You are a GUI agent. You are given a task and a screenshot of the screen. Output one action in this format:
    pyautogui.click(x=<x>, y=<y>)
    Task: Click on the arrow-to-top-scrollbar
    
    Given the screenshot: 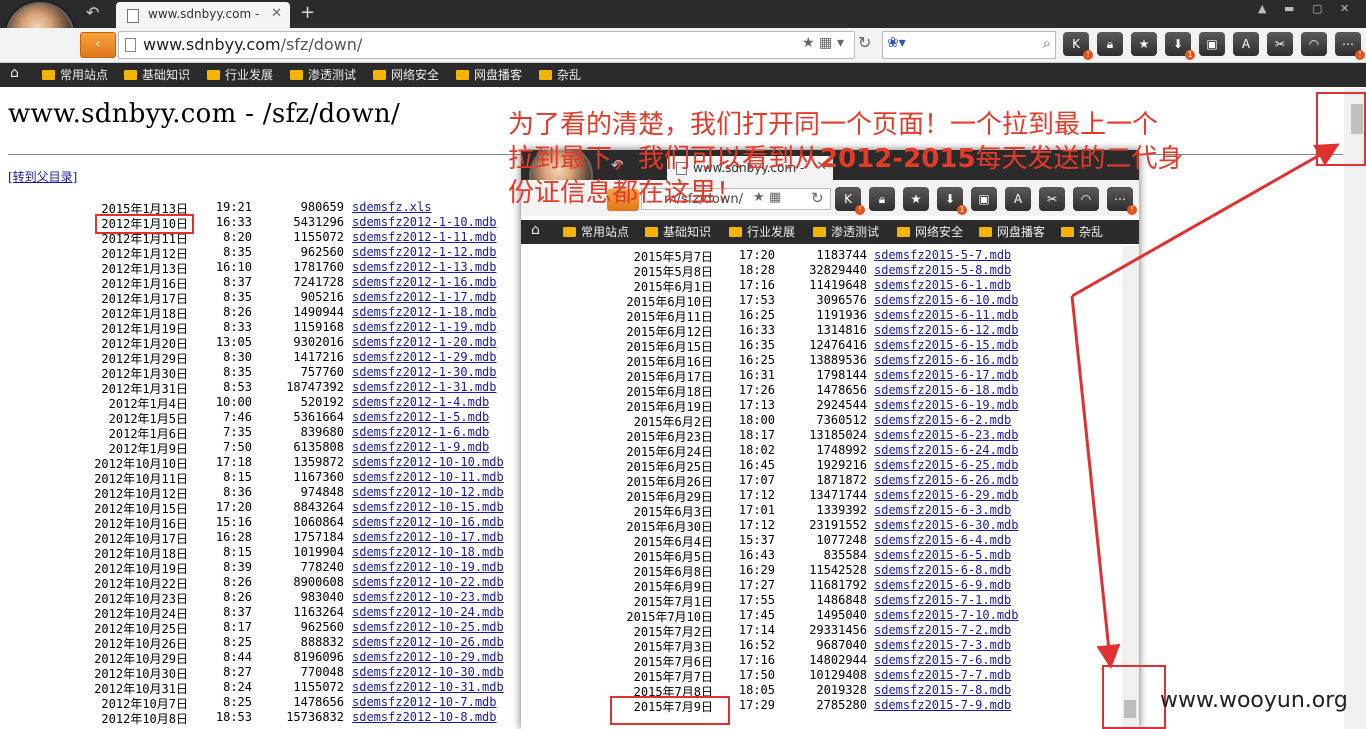 What is the action you would take?
    pyautogui.click(x=1205, y=220)
    